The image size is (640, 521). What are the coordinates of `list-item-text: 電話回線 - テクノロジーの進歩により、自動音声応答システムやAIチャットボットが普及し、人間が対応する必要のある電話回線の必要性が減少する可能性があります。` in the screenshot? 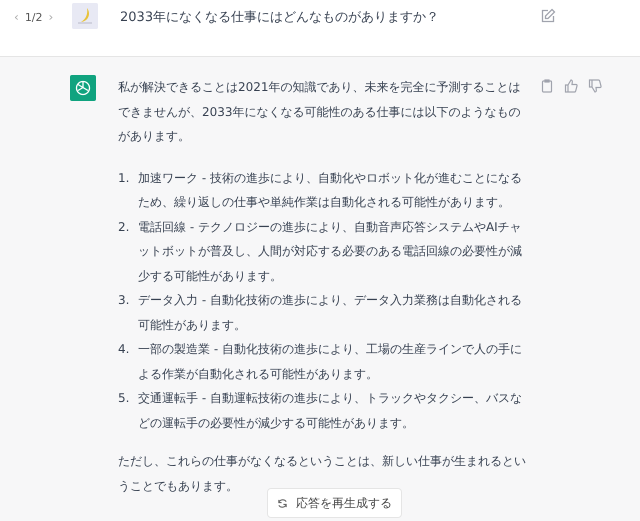 It's located at (330, 251).